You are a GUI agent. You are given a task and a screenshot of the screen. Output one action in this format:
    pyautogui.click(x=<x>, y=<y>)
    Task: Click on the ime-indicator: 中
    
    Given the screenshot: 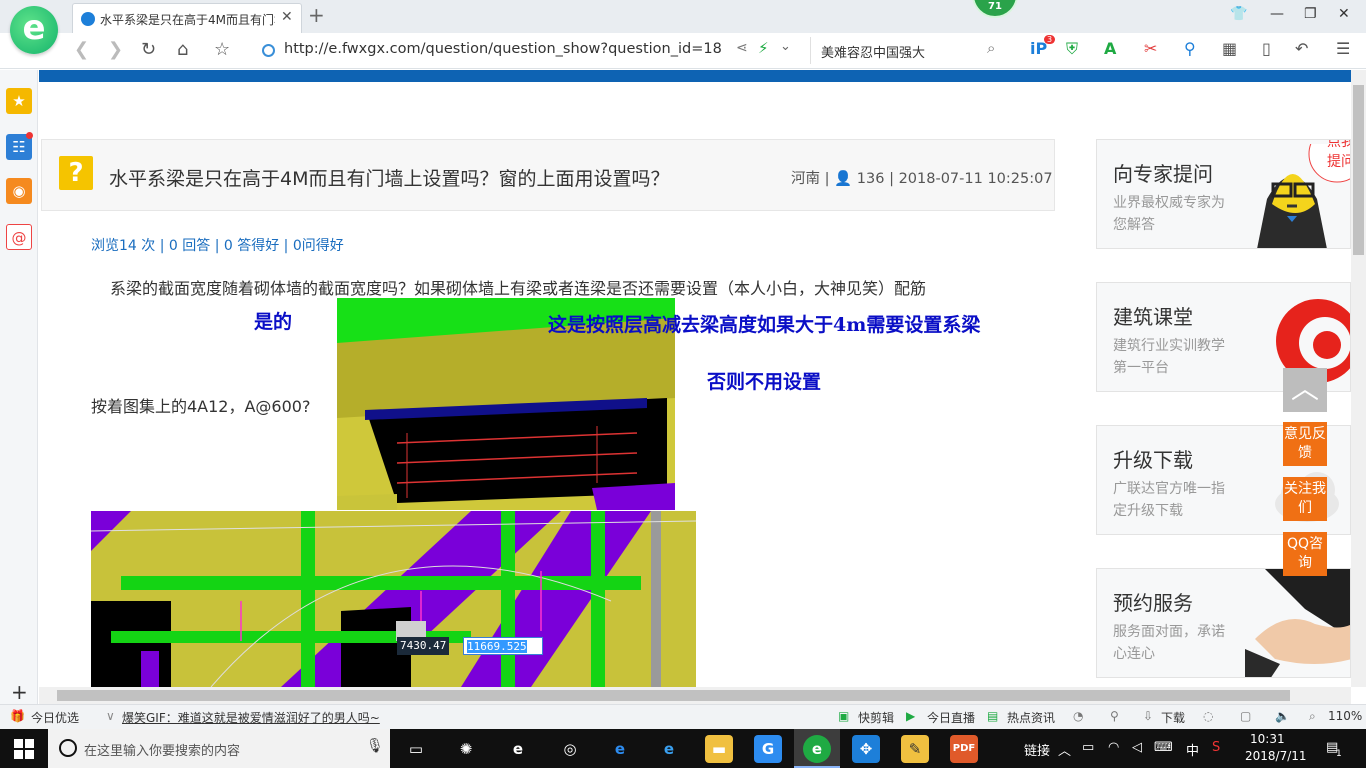 What is the action you would take?
    pyautogui.click(x=1192, y=749)
    